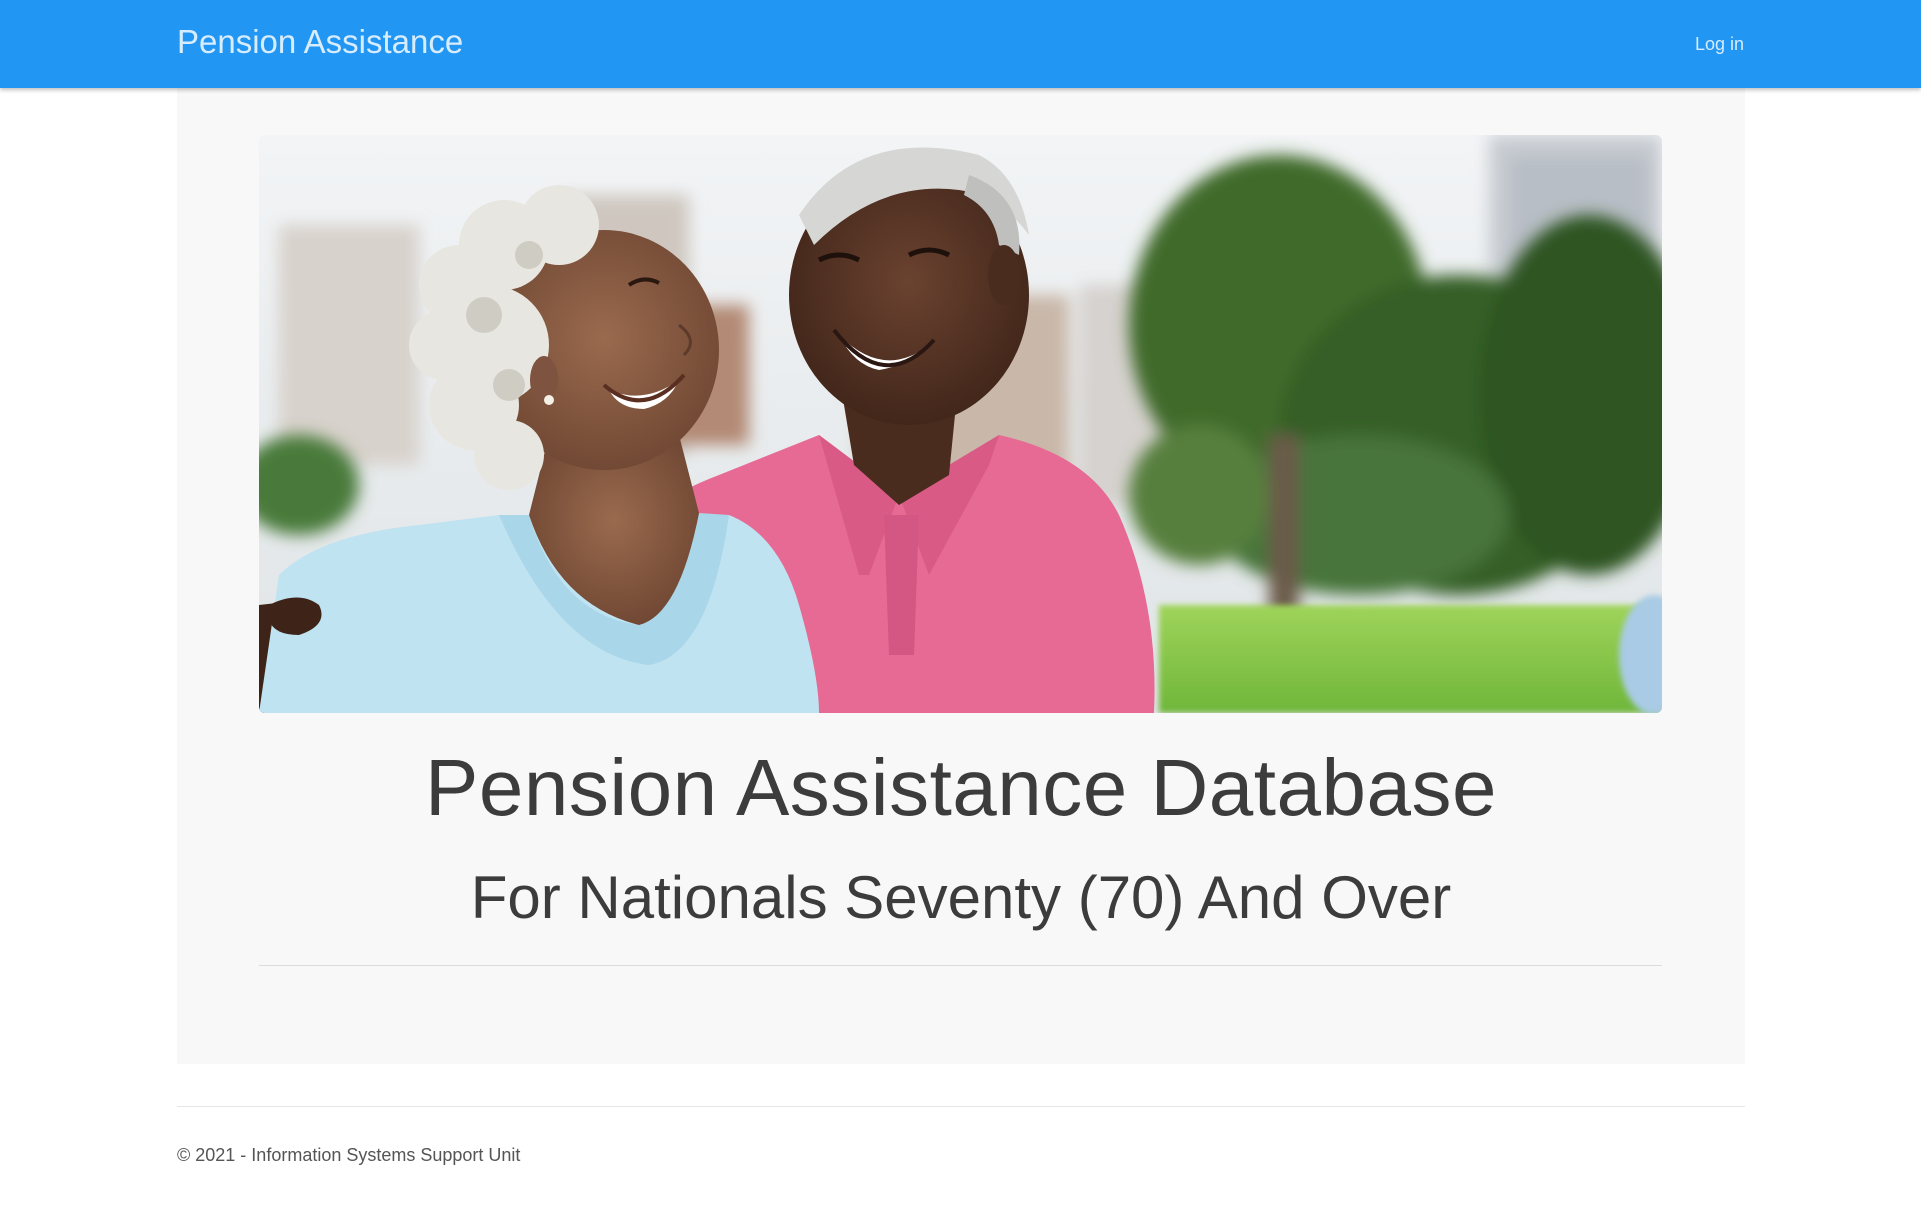 The image size is (1921, 1216). Describe the element at coordinates (960, 44) in the screenshot. I see `top-navbar: Pension Assistance Log in` at that location.